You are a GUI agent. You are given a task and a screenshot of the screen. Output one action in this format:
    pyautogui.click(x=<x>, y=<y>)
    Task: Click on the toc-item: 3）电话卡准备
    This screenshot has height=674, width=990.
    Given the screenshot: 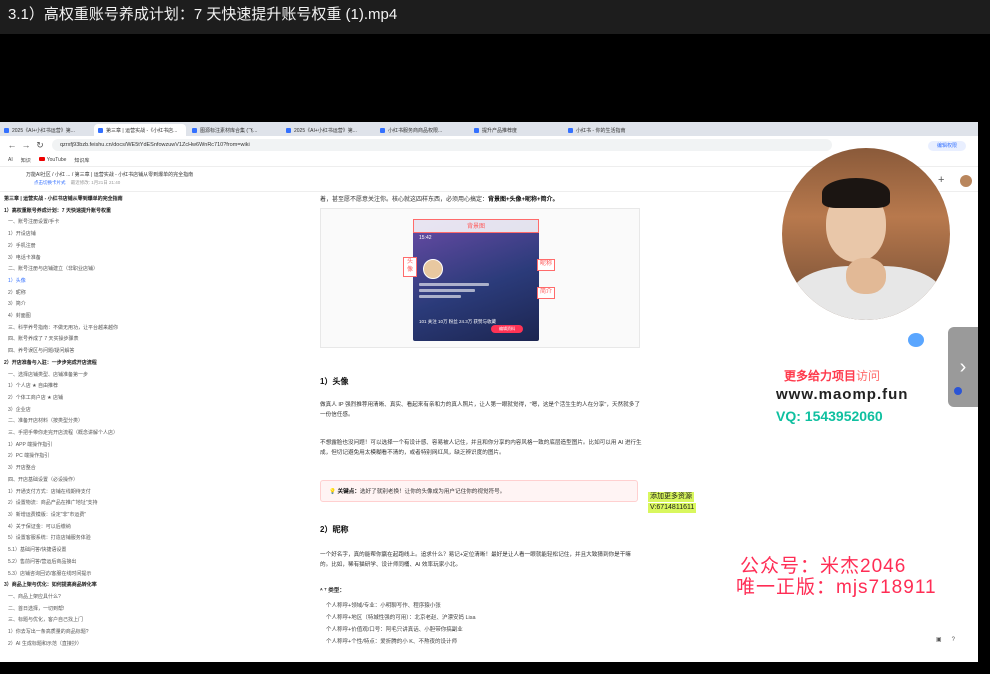 What is the action you would take?
    pyautogui.click(x=150, y=259)
    